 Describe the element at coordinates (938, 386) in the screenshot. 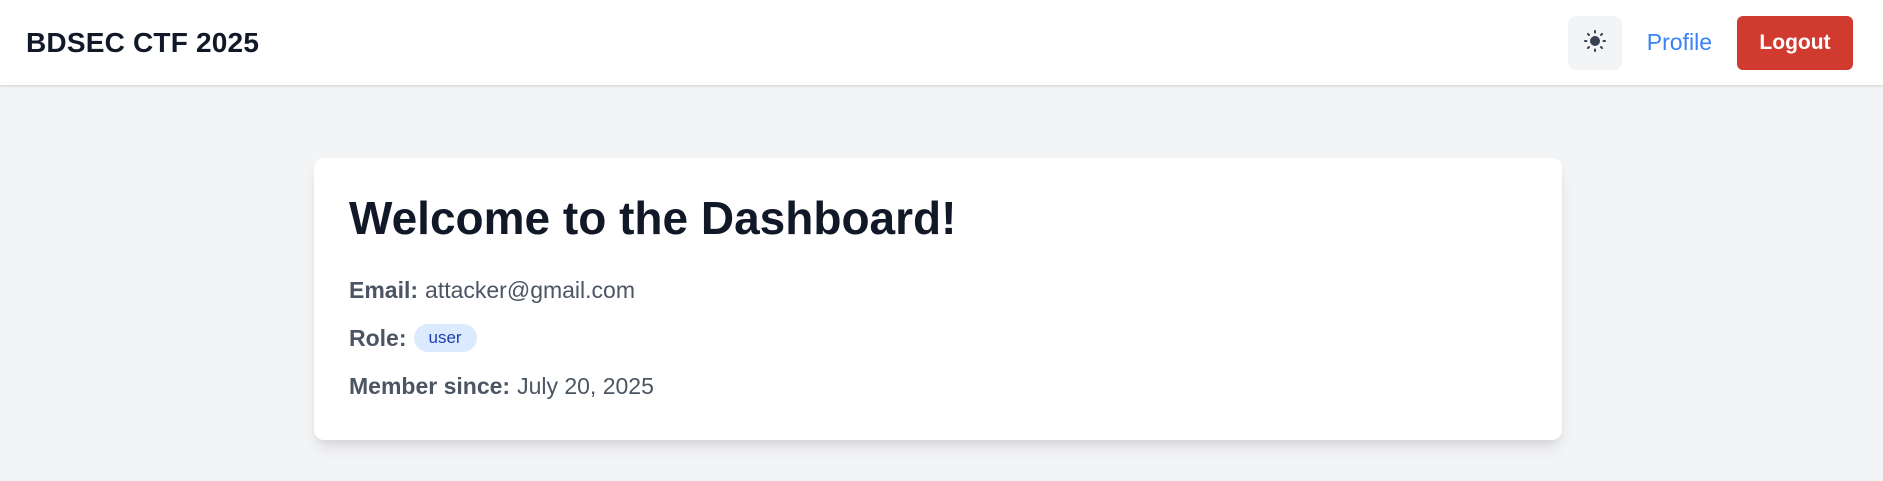

I see `member-since-row: Member since: July 20, 2025` at that location.